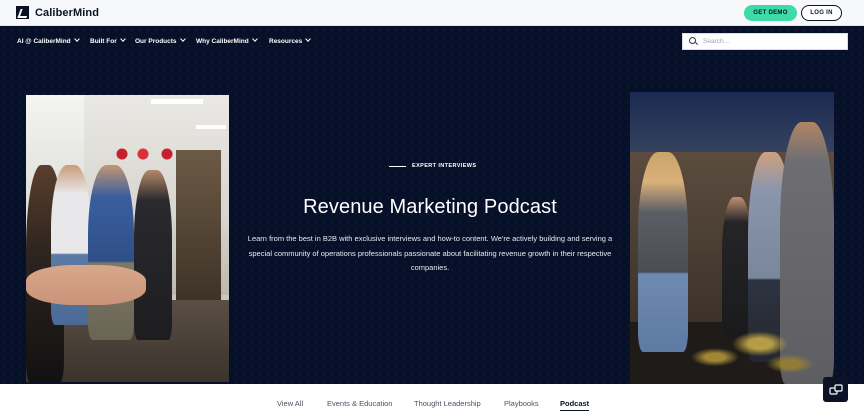 The width and height of the screenshot is (864, 417). Describe the element at coordinates (575, 405) in the screenshot. I see `tab-podcast: Podcast` at that location.